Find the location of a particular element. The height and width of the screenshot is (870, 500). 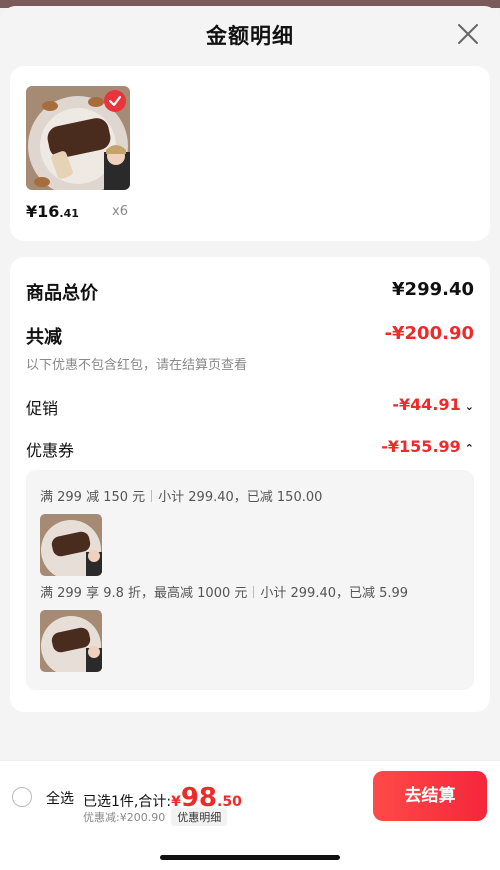

promo-label: 促销 is located at coordinates (42, 408).